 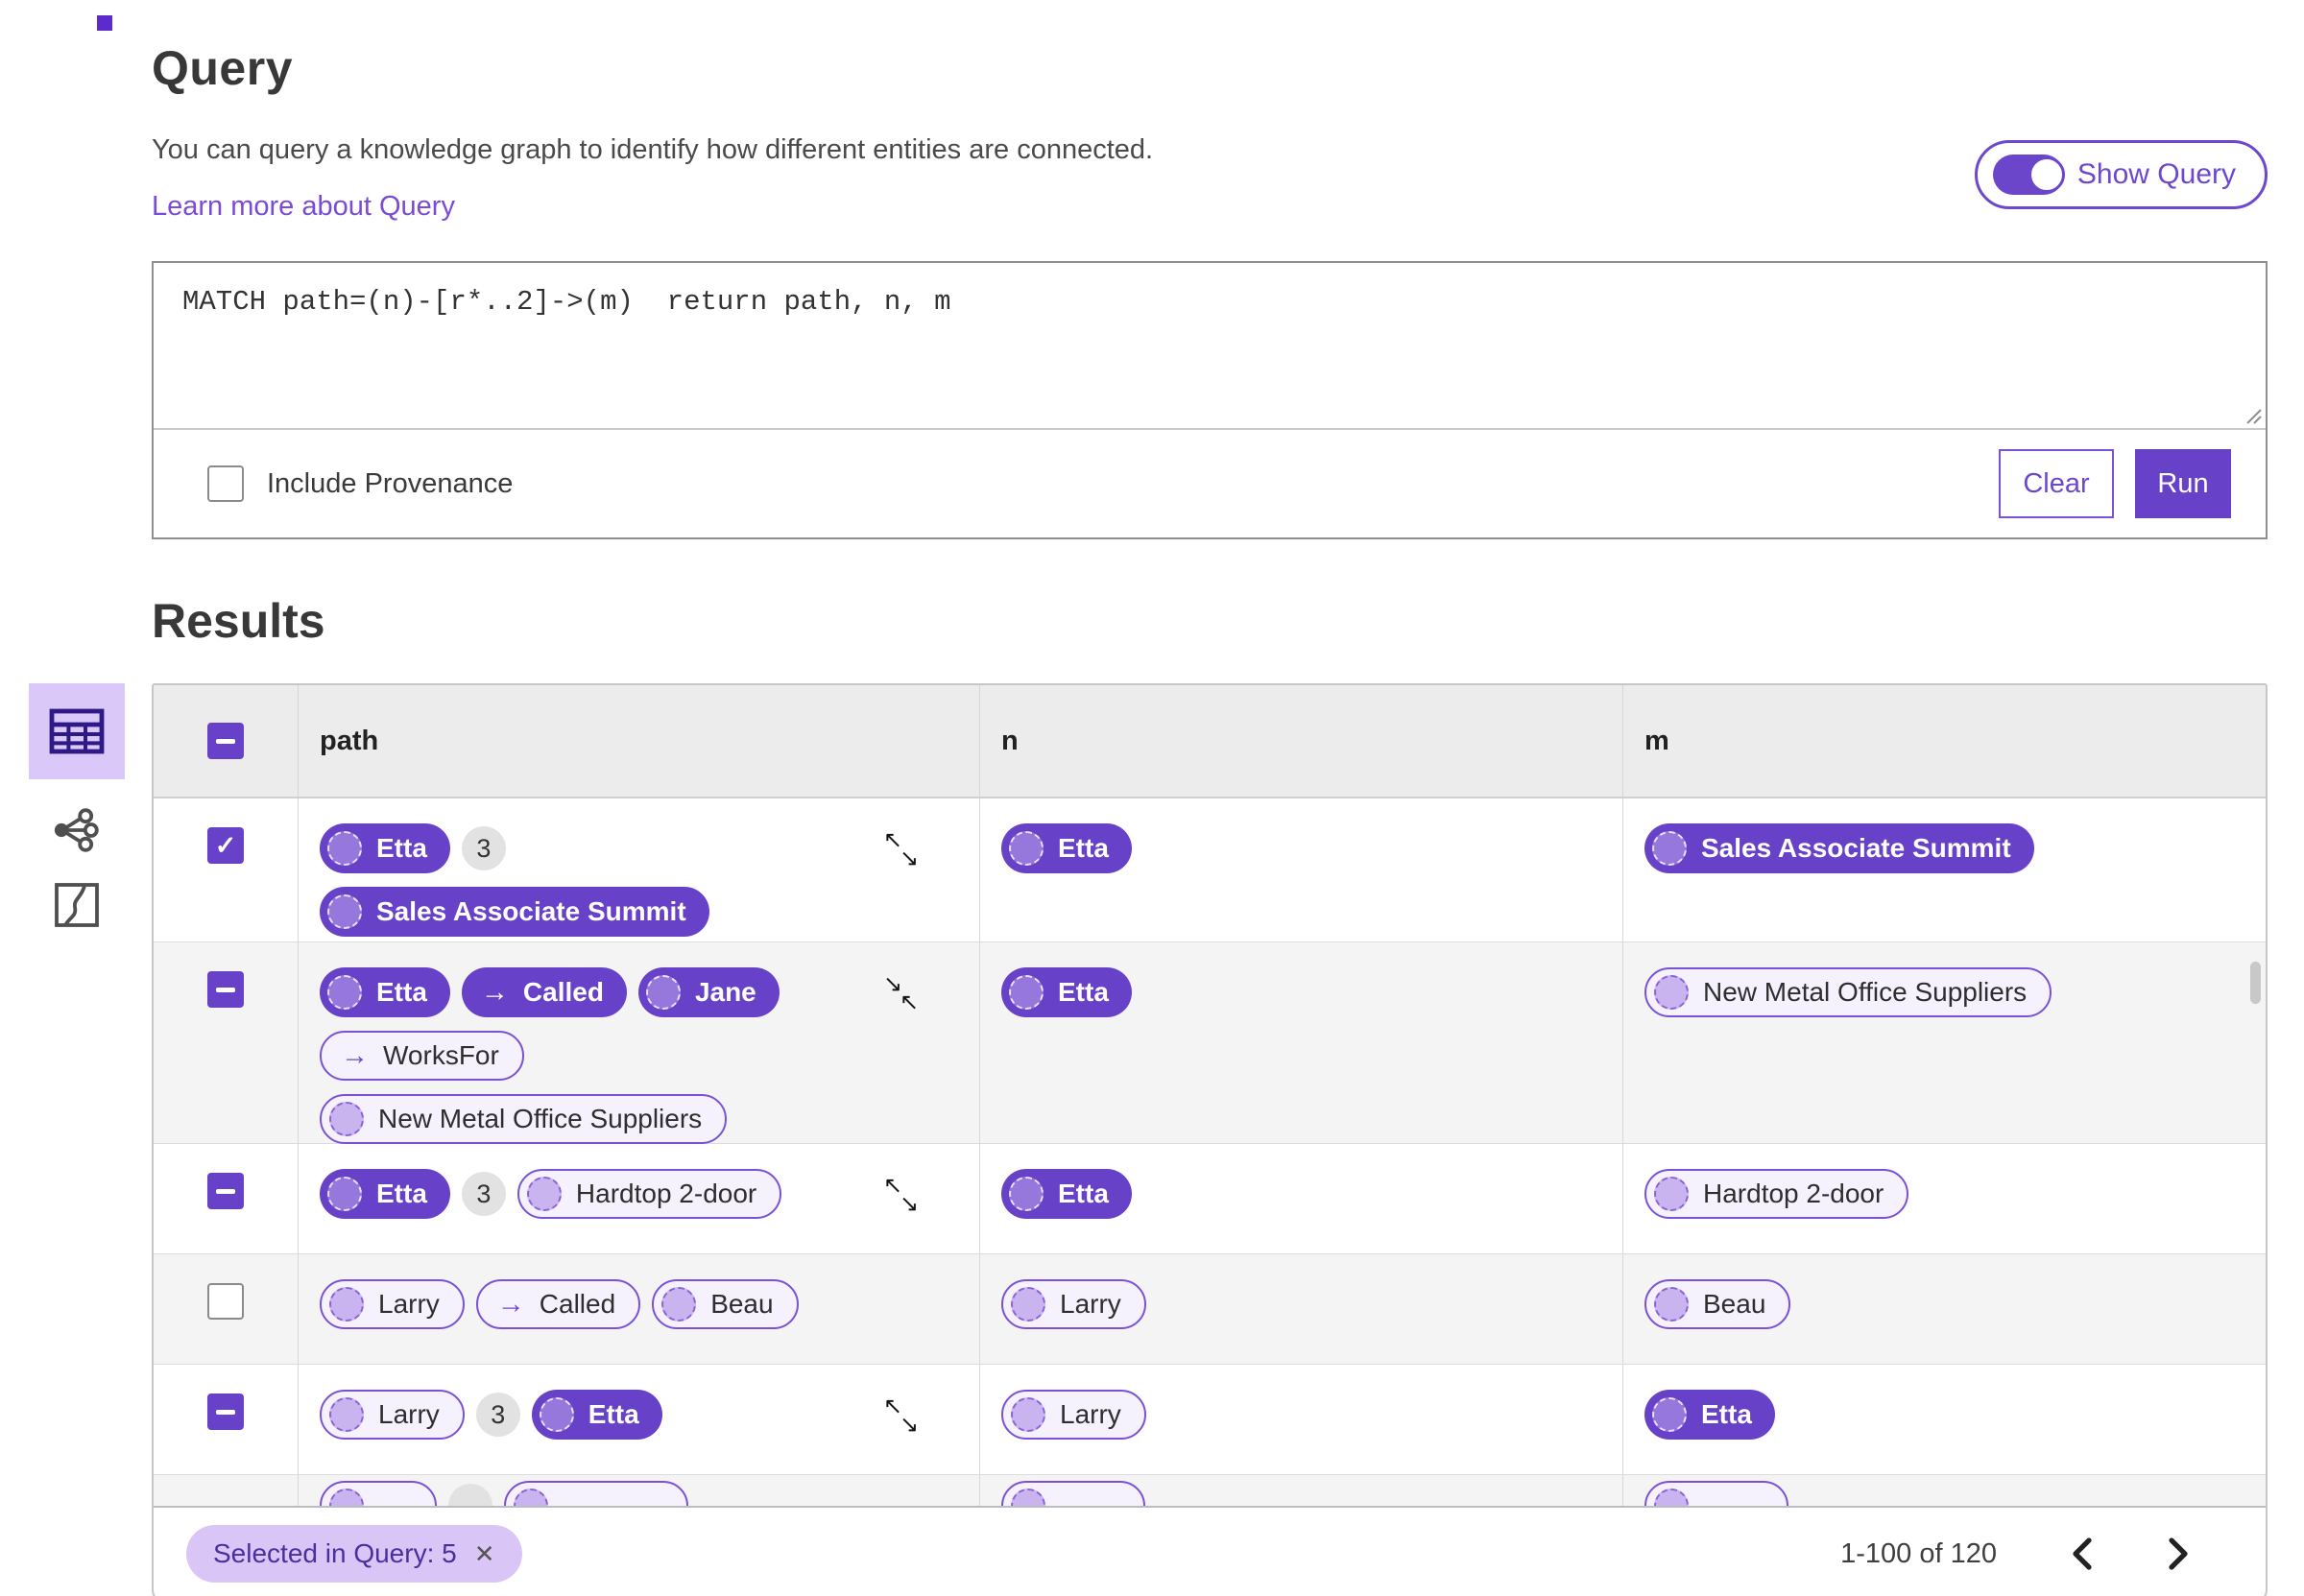 What do you see at coordinates (239, 621) in the screenshot?
I see `results-title: Results` at bounding box center [239, 621].